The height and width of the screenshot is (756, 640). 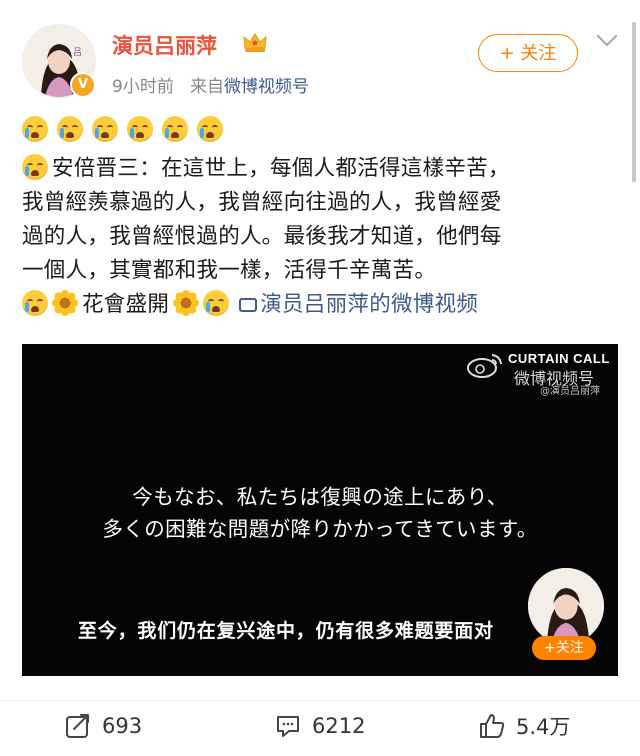 What do you see at coordinates (266, 87) in the screenshot?
I see `source-link: 微博视频号` at bounding box center [266, 87].